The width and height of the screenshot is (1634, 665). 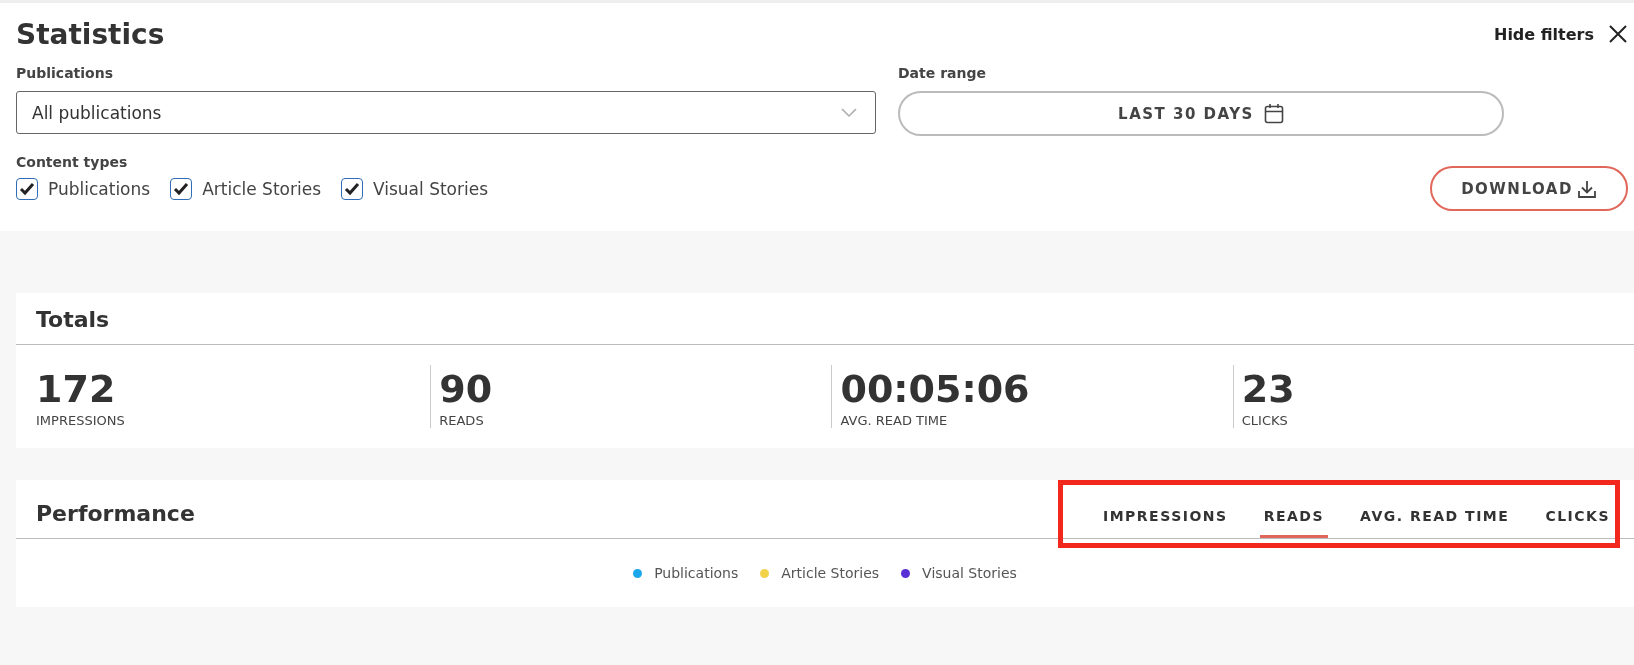 I want to click on metric-tab: AVG. READ TIME, so click(x=1435, y=523).